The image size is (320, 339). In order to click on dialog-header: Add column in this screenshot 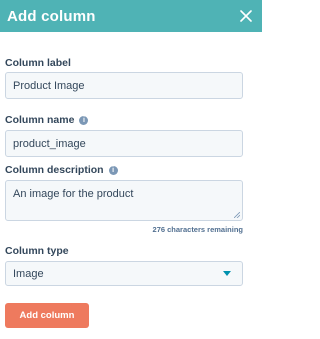, I will do `click(131, 16)`.